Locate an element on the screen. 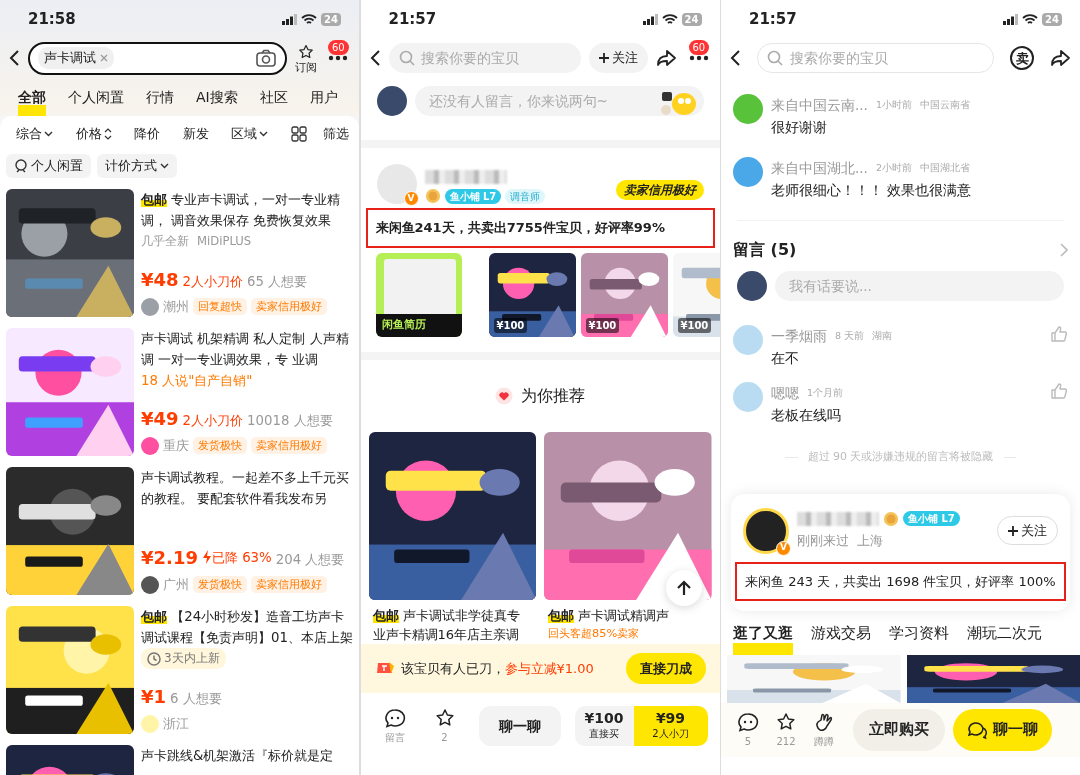 The image size is (1080, 775). section-title: 为你推荐 is located at coordinates (553, 395).